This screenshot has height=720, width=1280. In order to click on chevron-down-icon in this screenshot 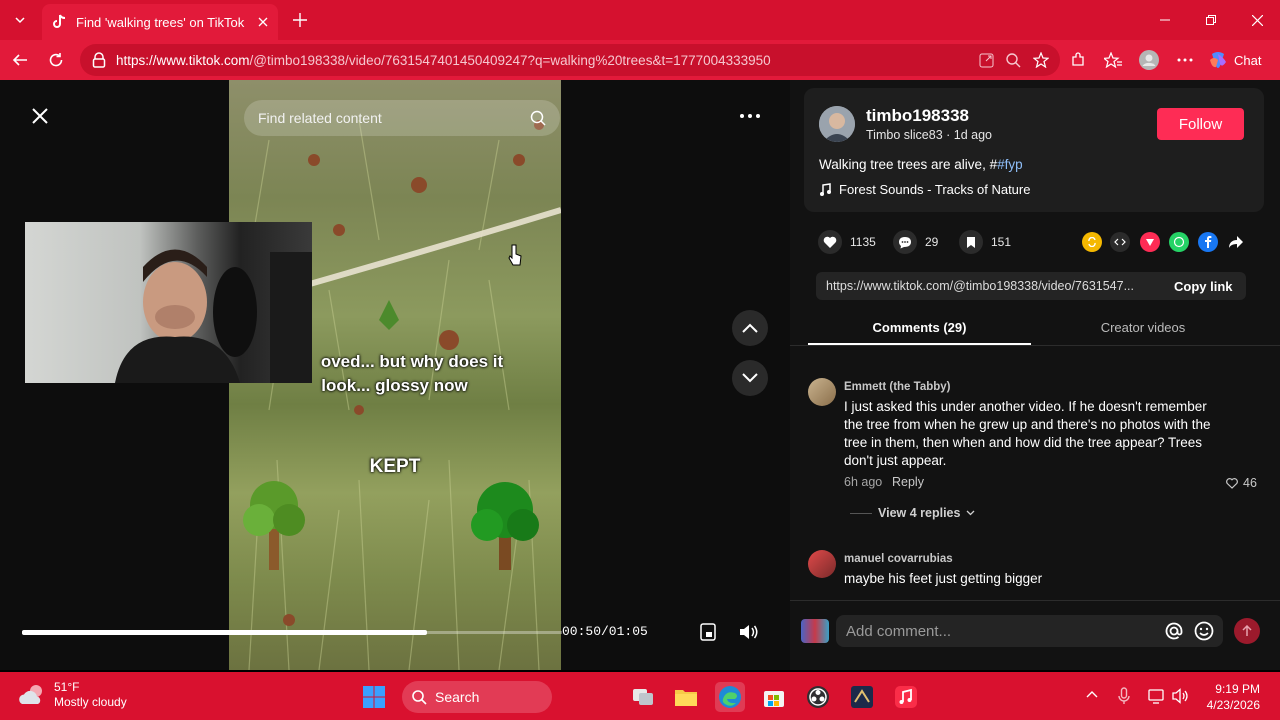, I will do `click(20, 20)`.